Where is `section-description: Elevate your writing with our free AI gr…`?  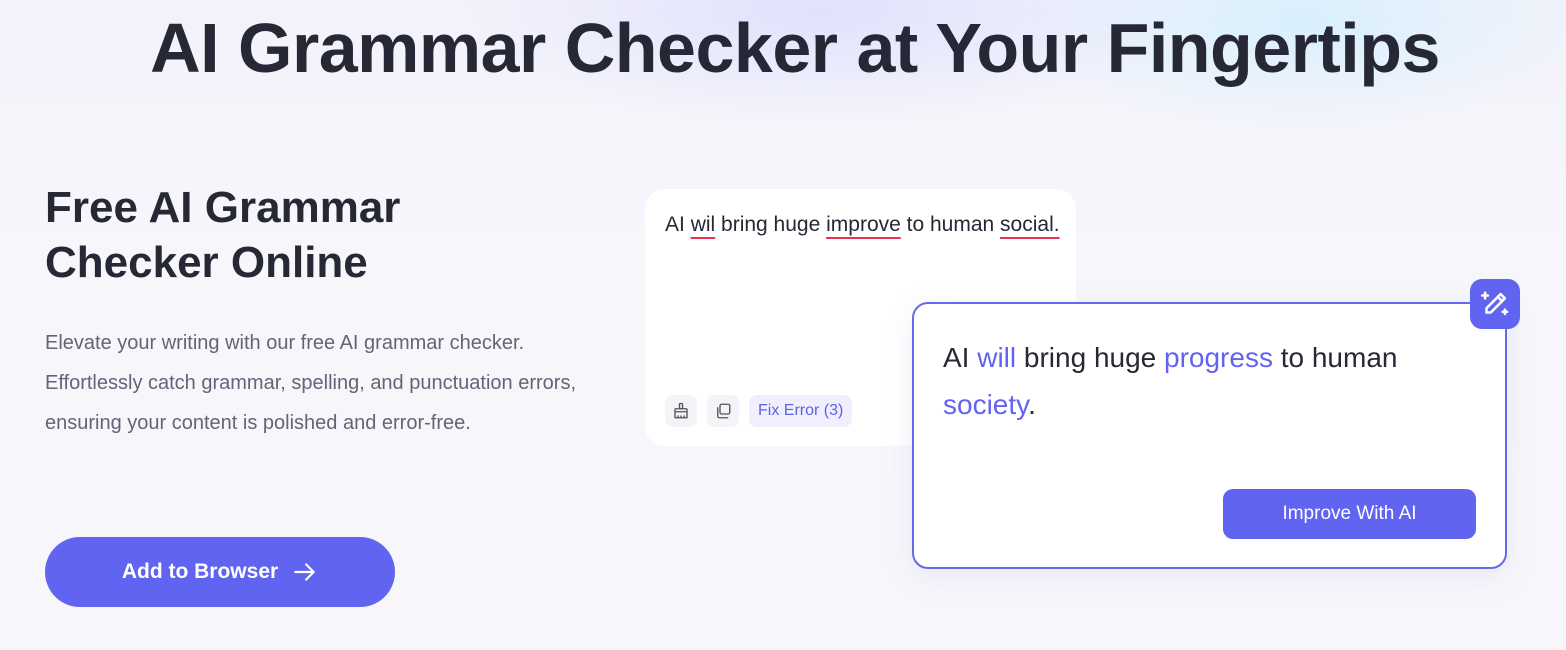
section-description: Elevate your writing with our free AI gr… is located at coordinates (310, 383).